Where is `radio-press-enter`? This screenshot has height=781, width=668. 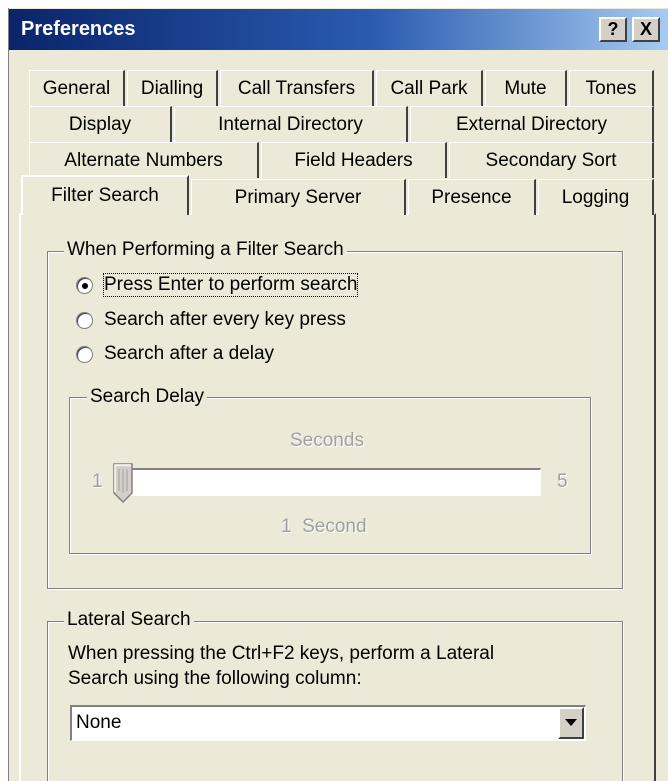 radio-press-enter is located at coordinates (84, 285).